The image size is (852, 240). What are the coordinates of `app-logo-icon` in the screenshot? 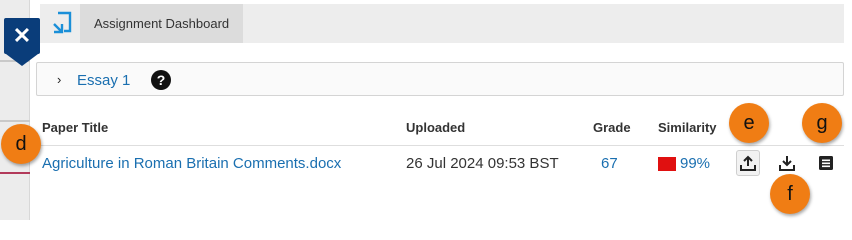 It's located at (63, 23).